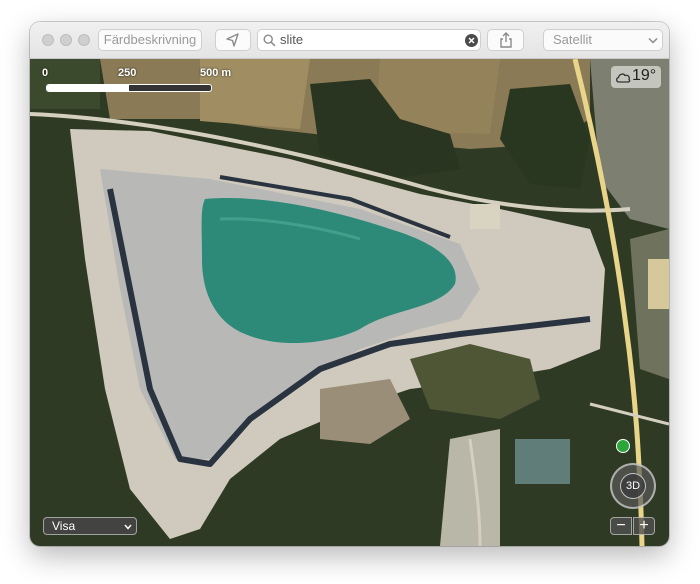 This screenshot has width=700, height=584. Describe the element at coordinates (269, 40) in the screenshot. I see `search-icon` at that location.